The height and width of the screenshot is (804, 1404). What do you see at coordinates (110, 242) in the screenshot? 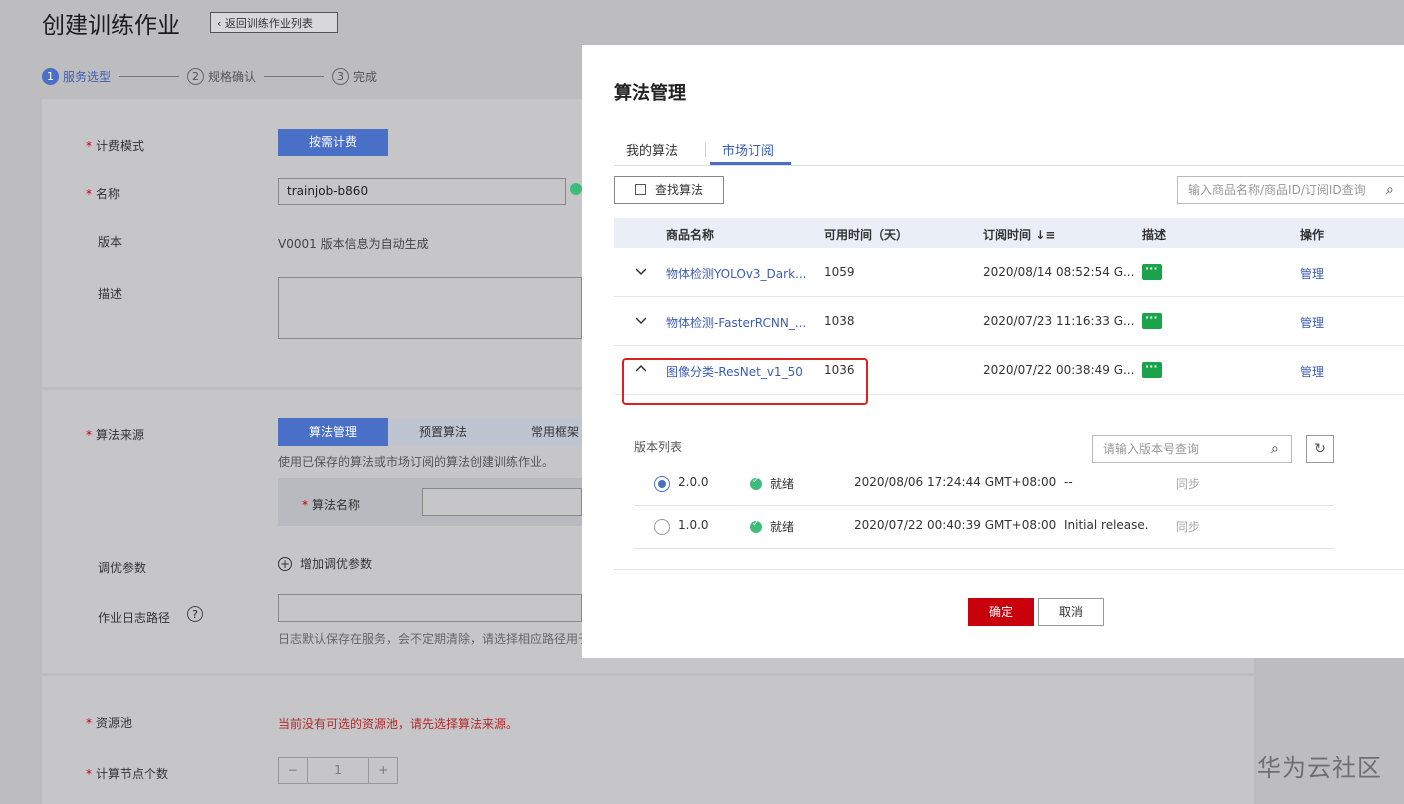
I see `version-label: 版本` at bounding box center [110, 242].